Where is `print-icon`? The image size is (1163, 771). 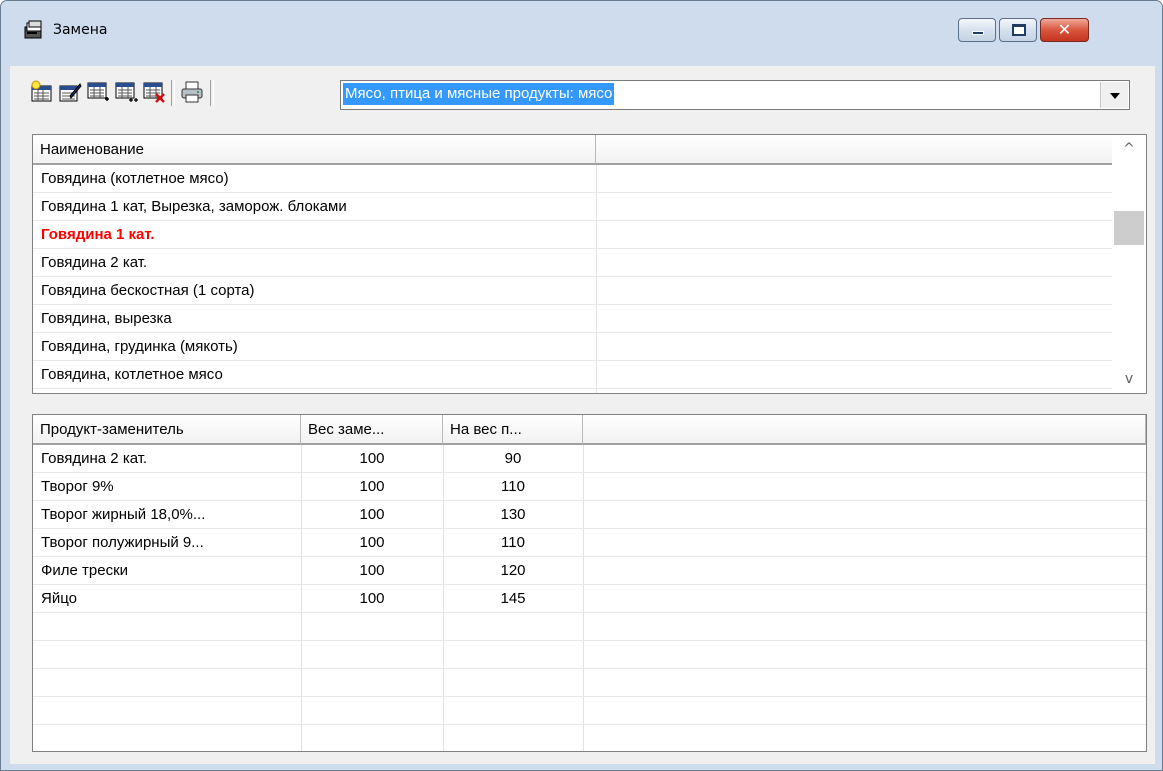 print-icon is located at coordinates (192, 92).